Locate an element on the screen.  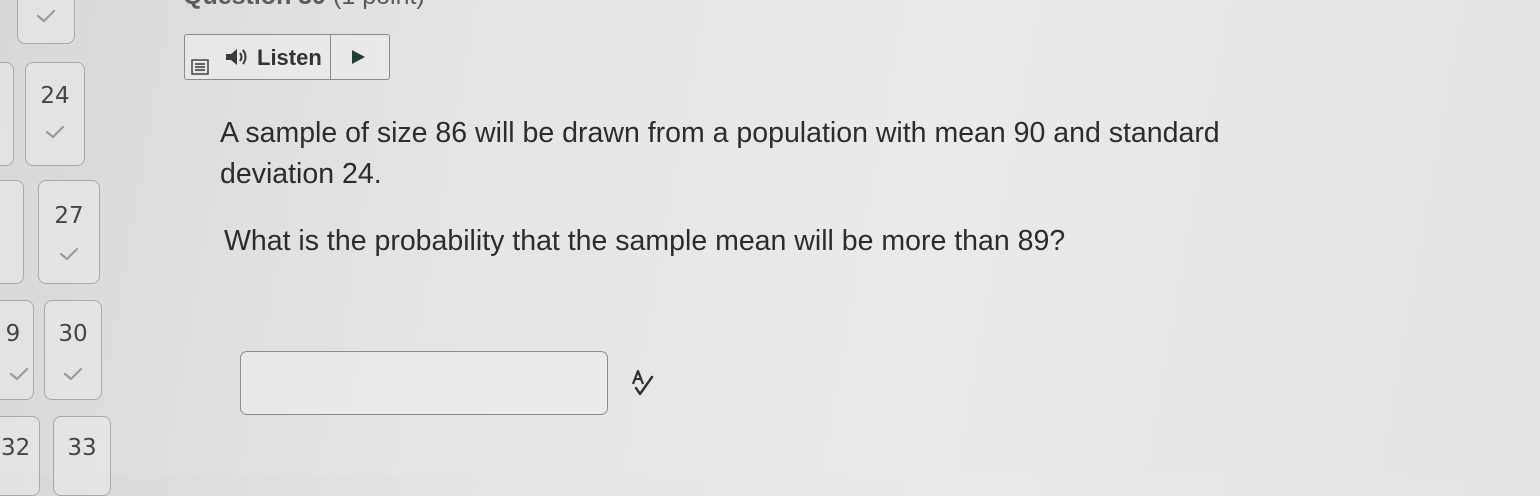
question-nav-tile-left-a is located at coordinates (7, 114).